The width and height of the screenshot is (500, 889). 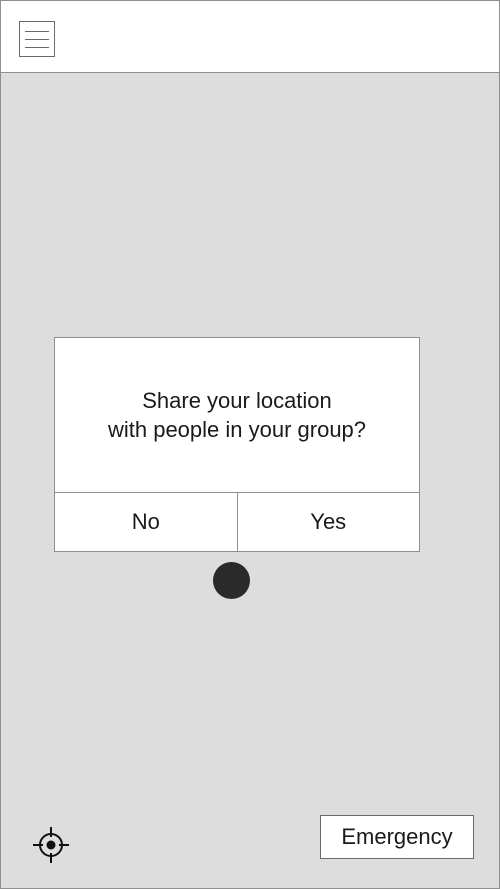 What do you see at coordinates (328, 522) in the screenshot?
I see `yes-button: Yes` at bounding box center [328, 522].